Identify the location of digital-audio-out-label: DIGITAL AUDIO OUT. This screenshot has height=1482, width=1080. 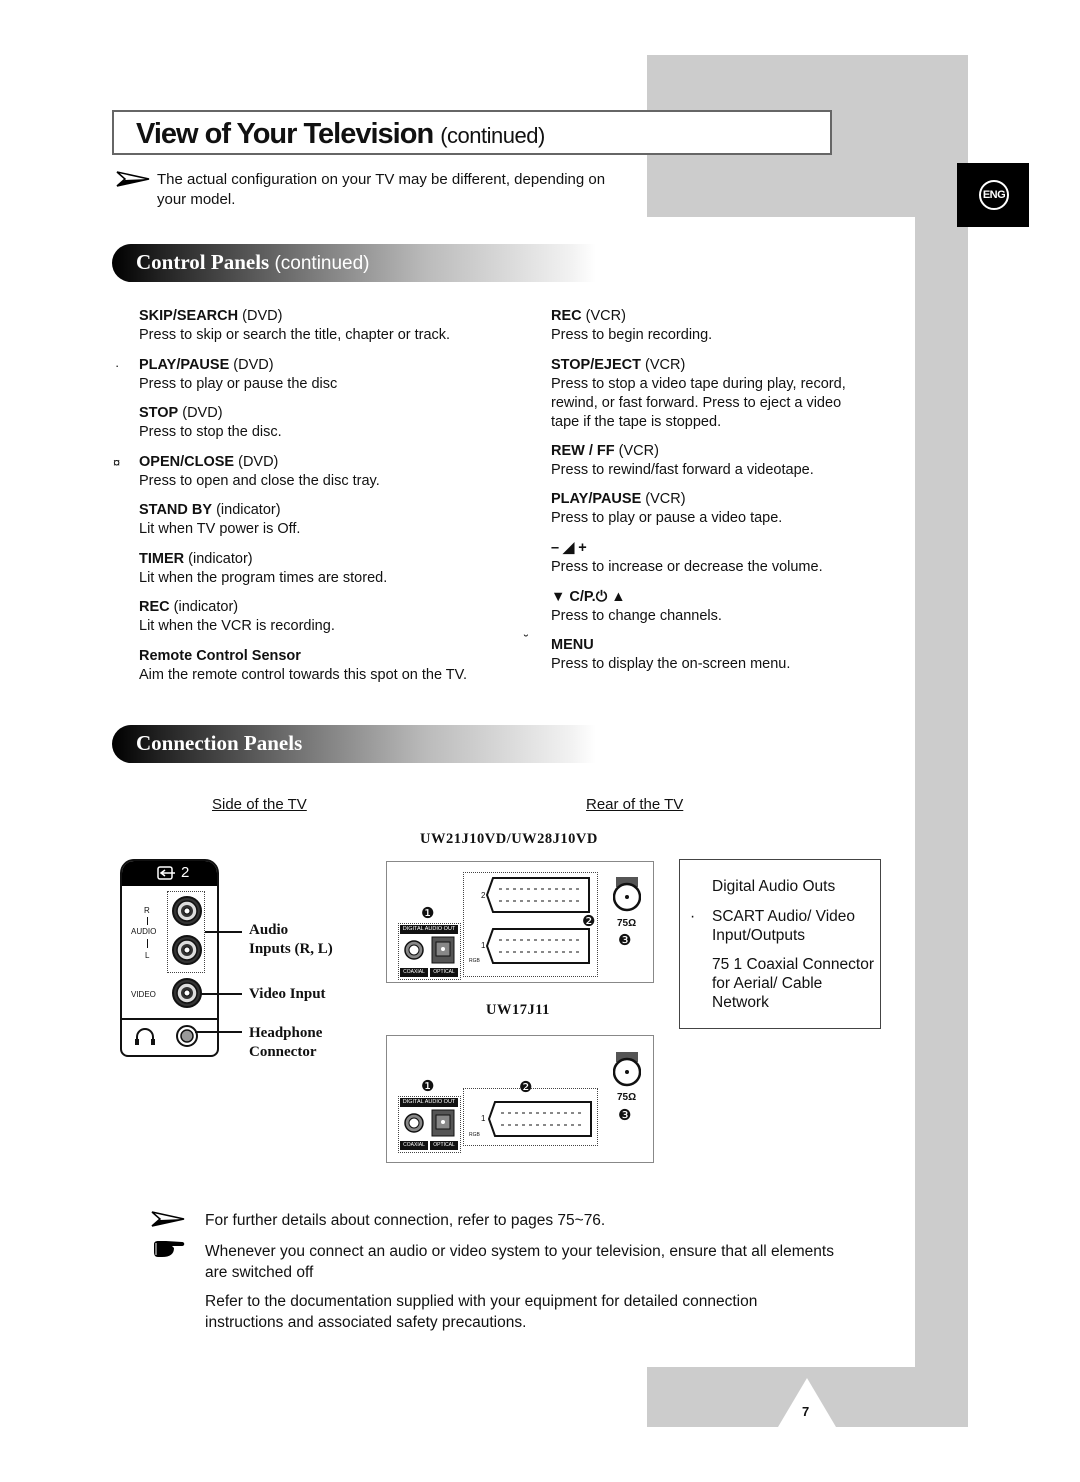
(429, 929).